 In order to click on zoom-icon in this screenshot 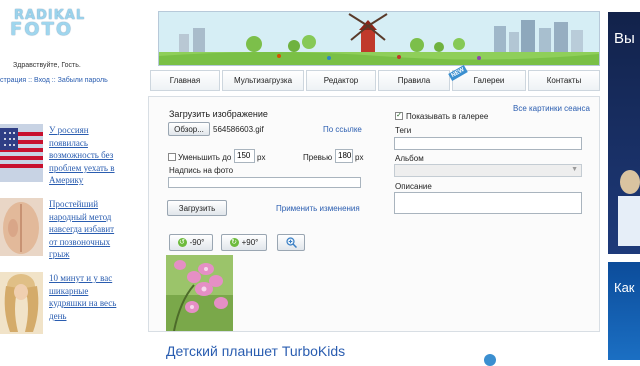, I will do `click(291, 242)`.